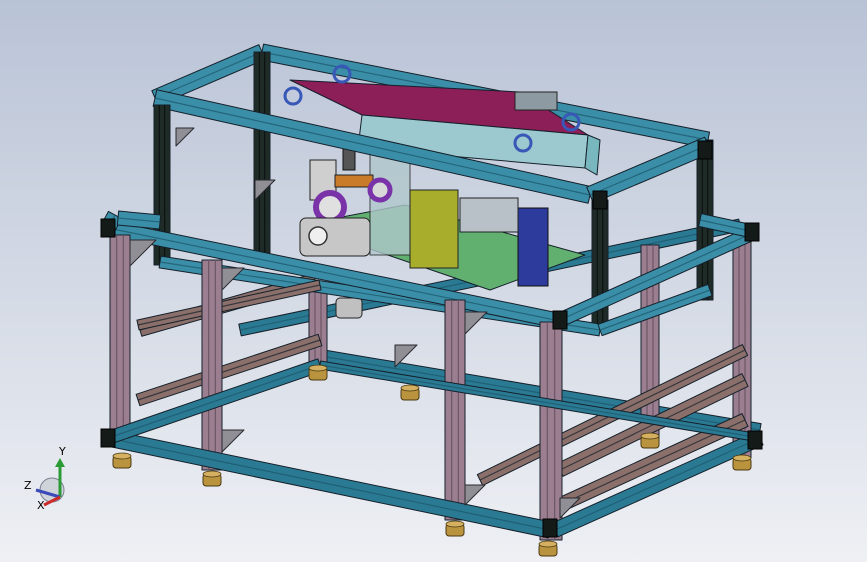 This screenshot has width=867, height=562. What do you see at coordinates (489, 215) in the screenshot?
I see `slide-block` at bounding box center [489, 215].